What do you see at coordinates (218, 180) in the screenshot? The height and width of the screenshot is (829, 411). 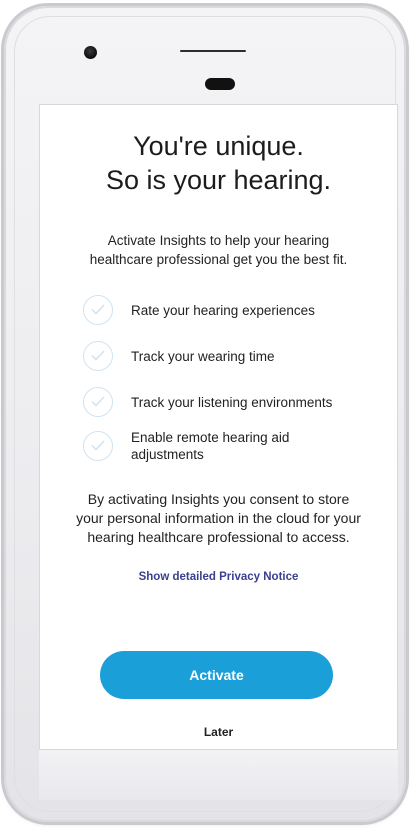 I see `page-title-line-2: So is your hearing.` at bounding box center [218, 180].